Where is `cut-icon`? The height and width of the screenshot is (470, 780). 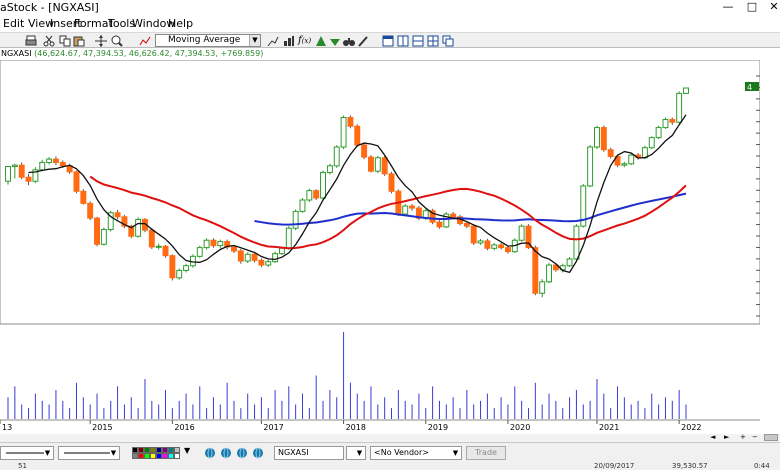 cut-icon is located at coordinates (48, 40).